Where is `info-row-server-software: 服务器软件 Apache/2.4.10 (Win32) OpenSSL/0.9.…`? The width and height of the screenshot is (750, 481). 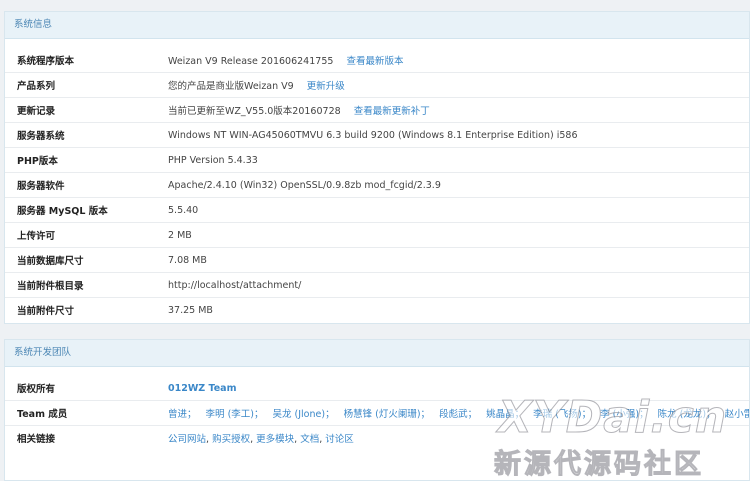 info-row-server-software: 服务器软件 Apache/2.4.10 (Win32) OpenSSL/0.9.… is located at coordinates (377, 185).